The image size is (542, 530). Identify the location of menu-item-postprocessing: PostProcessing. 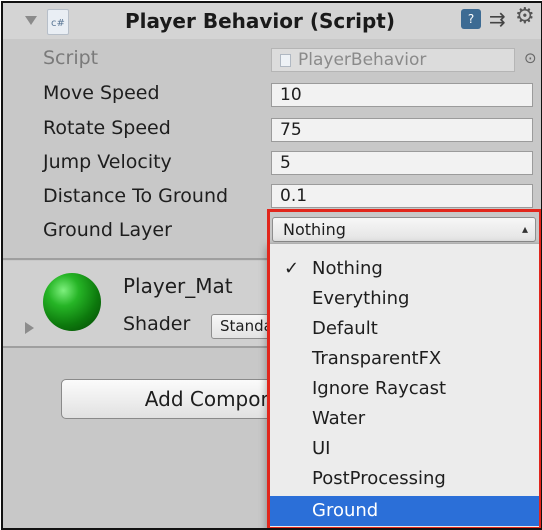
(404, 479).